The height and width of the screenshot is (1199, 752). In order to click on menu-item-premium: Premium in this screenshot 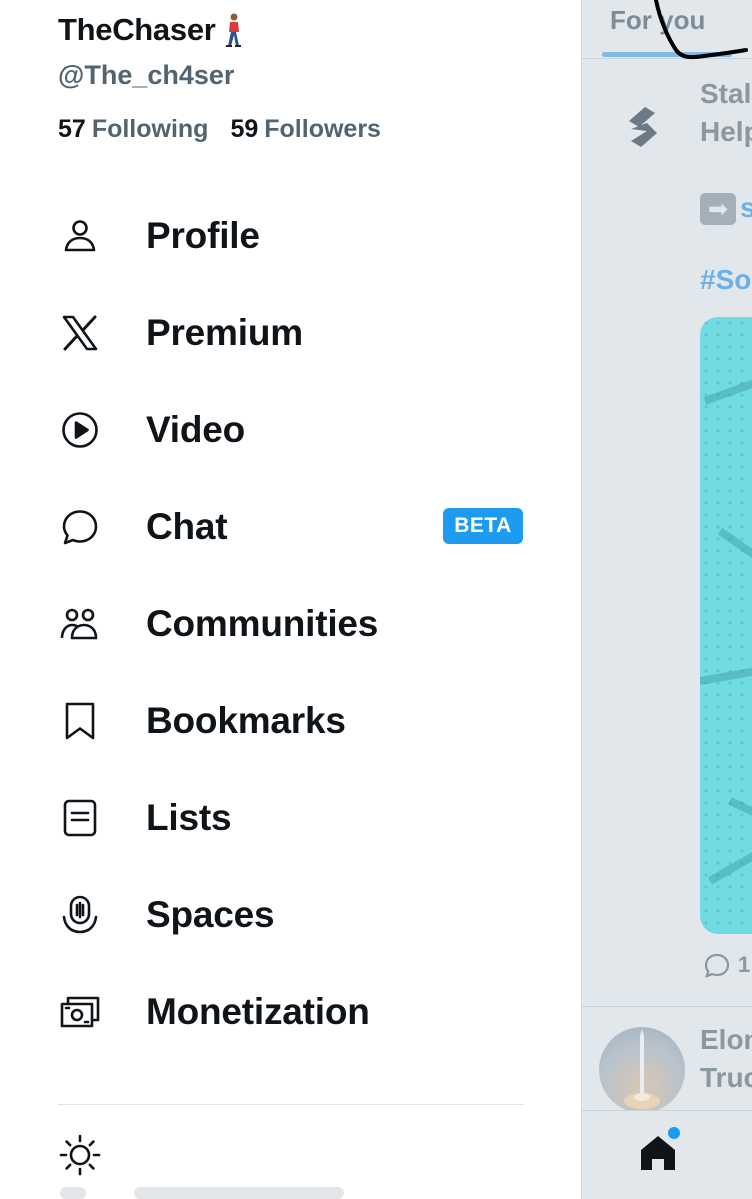, I will do `click(290, 332)`.